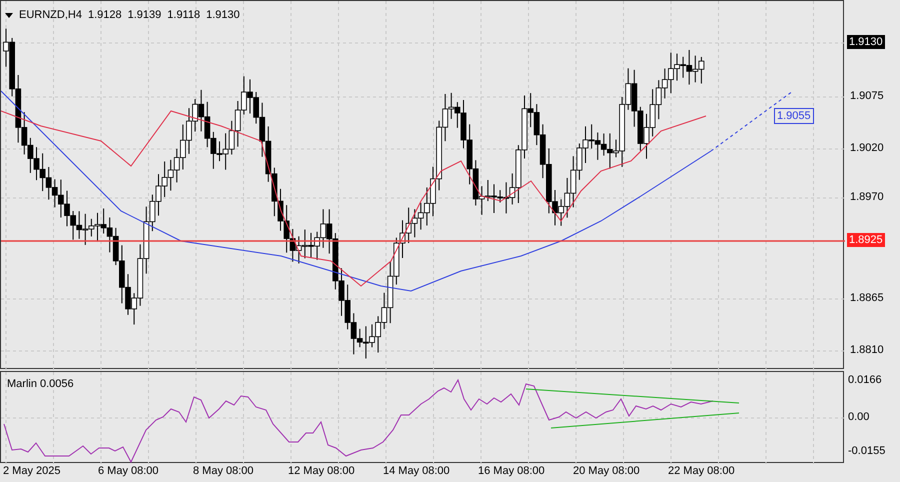  What do you see at coordinates (606, 471) in the screenshot?
I see `time-axis-label: 20 May 08:00` at bounding box center [606, 471].